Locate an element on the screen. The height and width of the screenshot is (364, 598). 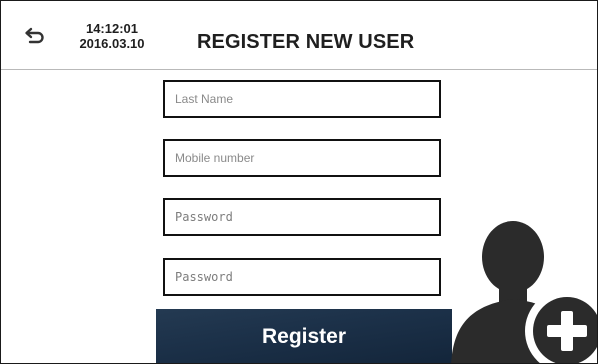
datetime: 14:12:01 2016.03.10 is located at coordinates (112, 36).